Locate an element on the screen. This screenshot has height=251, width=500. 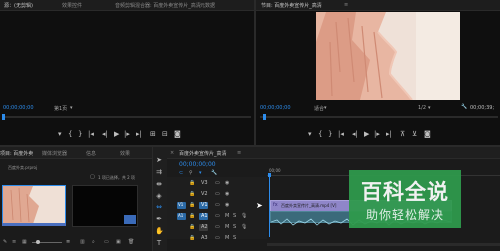
tab-metadata: 元数据 is located at coordinates (207, 5).